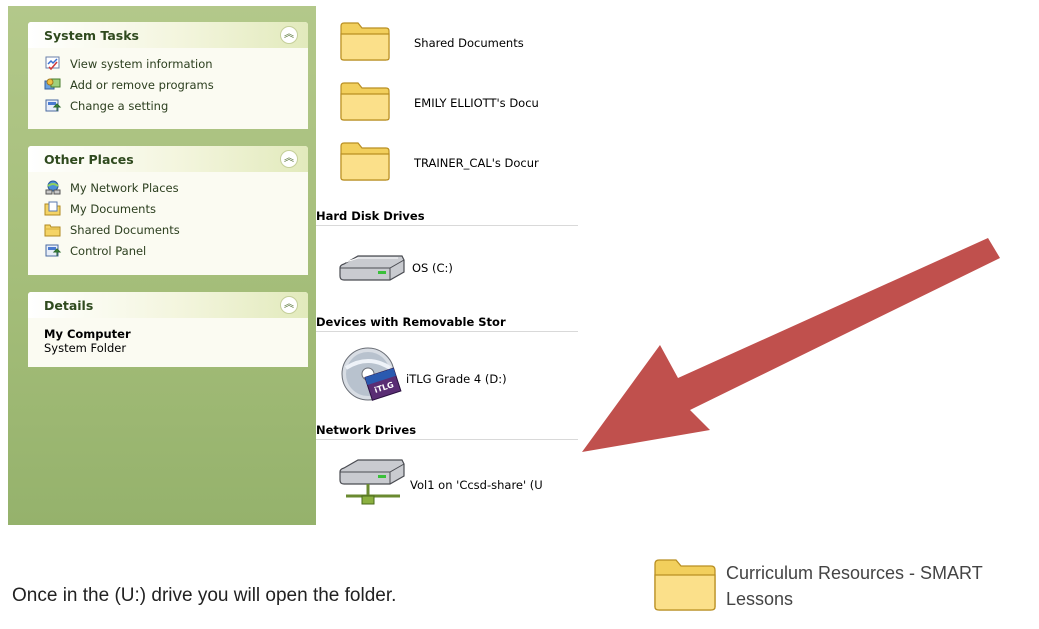 Image resolution: width=1039 pixels, height=629 pixels. Describe the element at coordinates (168, 35) in the screenshot. I see `system-tasks-header: System Tasks ︽` at that location.